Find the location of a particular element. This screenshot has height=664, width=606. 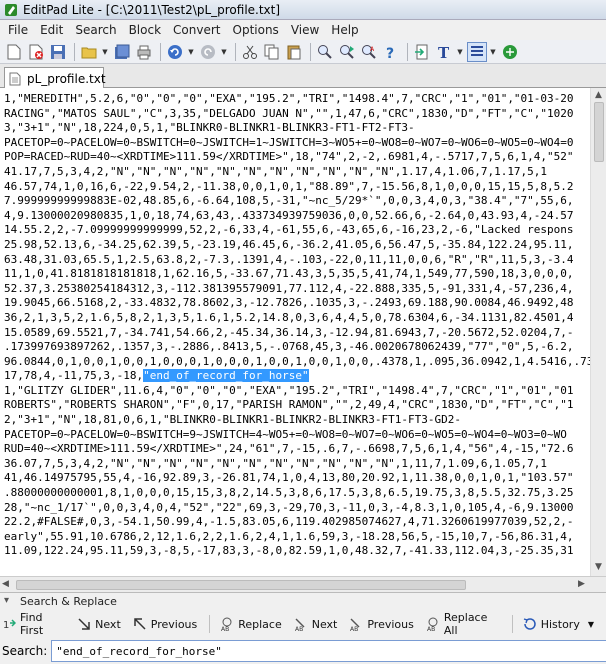

replace-icon: A is located at coordinates (369, 52).